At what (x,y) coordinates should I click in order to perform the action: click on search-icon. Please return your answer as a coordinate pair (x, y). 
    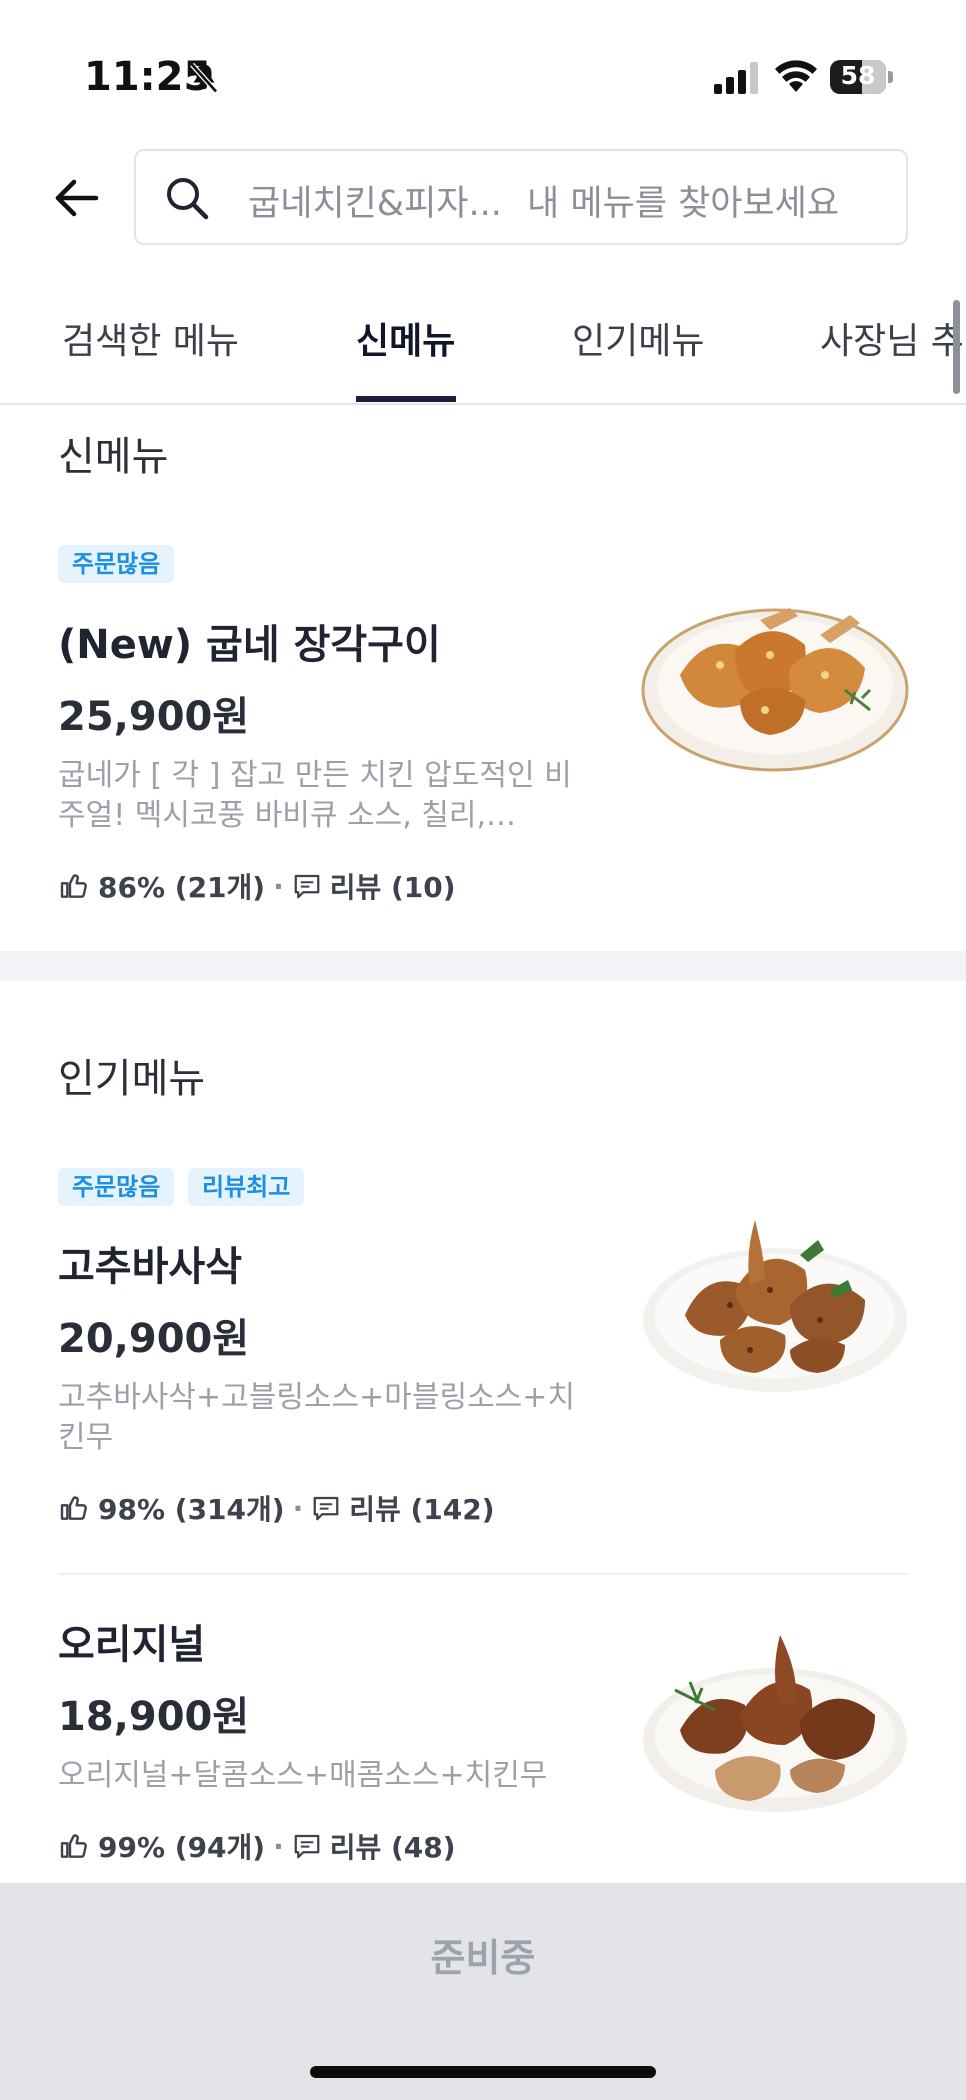
    Looking at the image, I should click on (188, 199).